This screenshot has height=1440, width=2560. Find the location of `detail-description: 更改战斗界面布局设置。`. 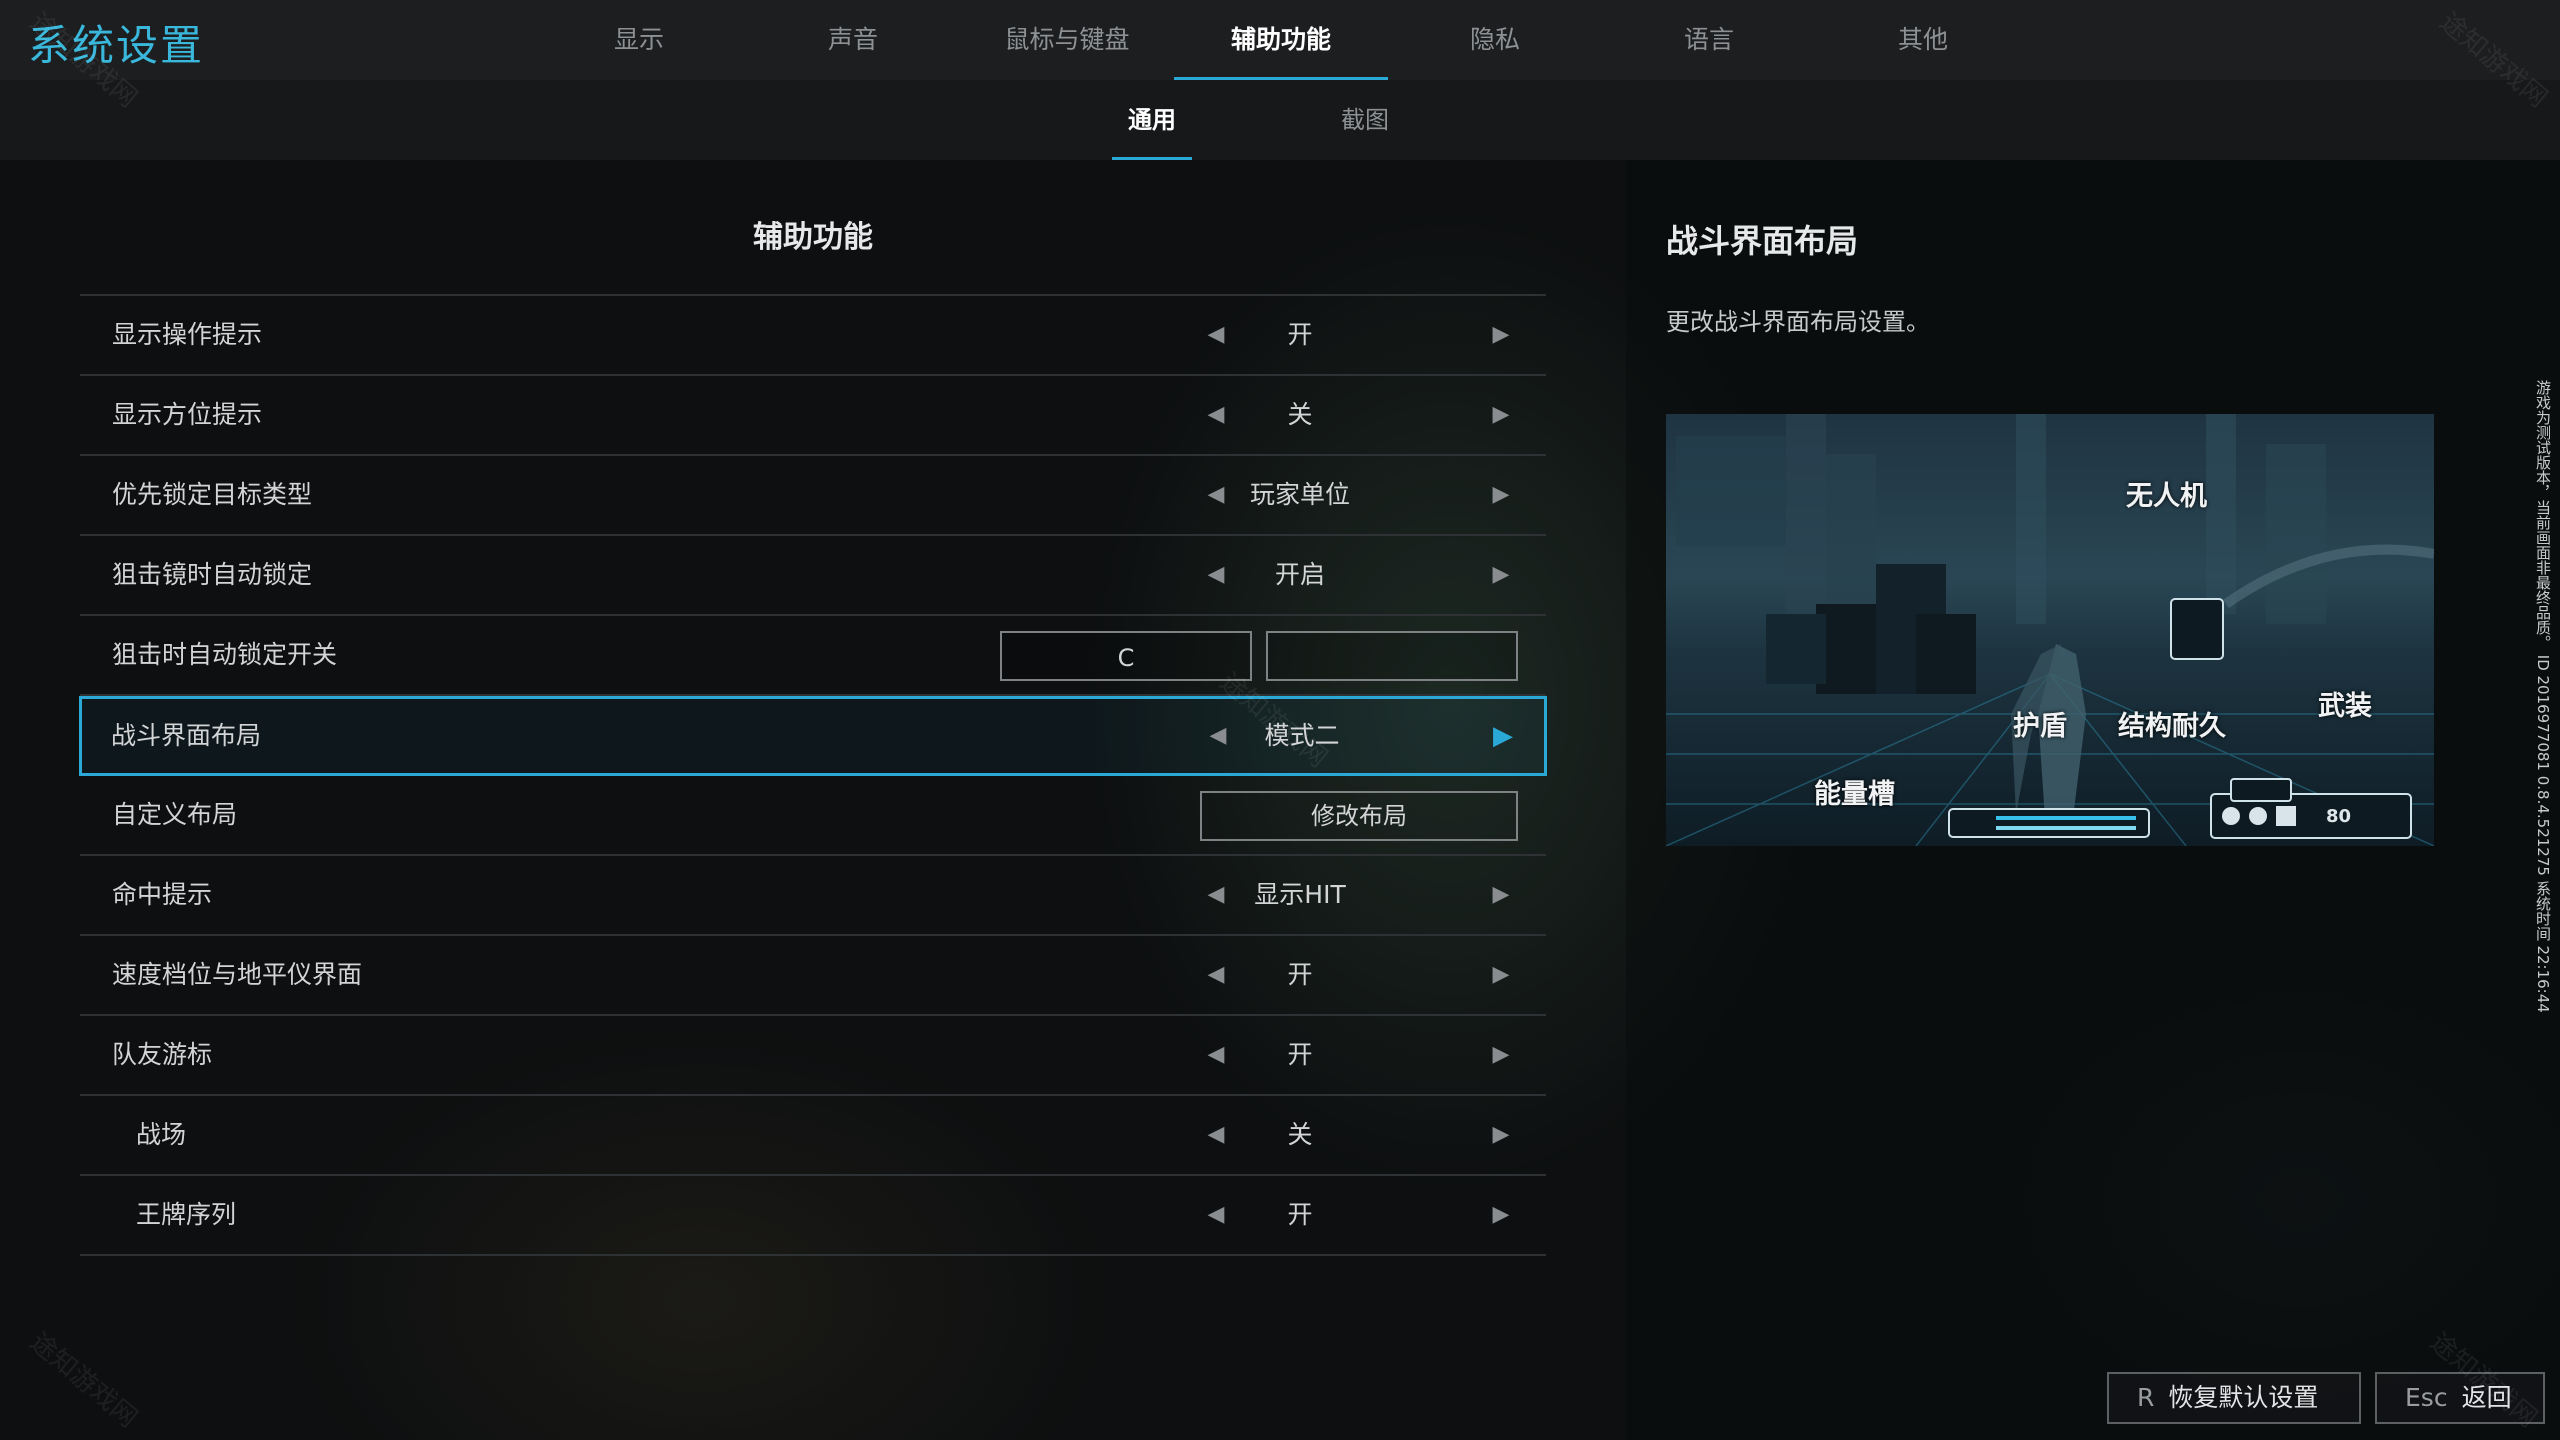

detail-description: 更改战斗界面布局设置。 is located at coordinates (1798, 322).